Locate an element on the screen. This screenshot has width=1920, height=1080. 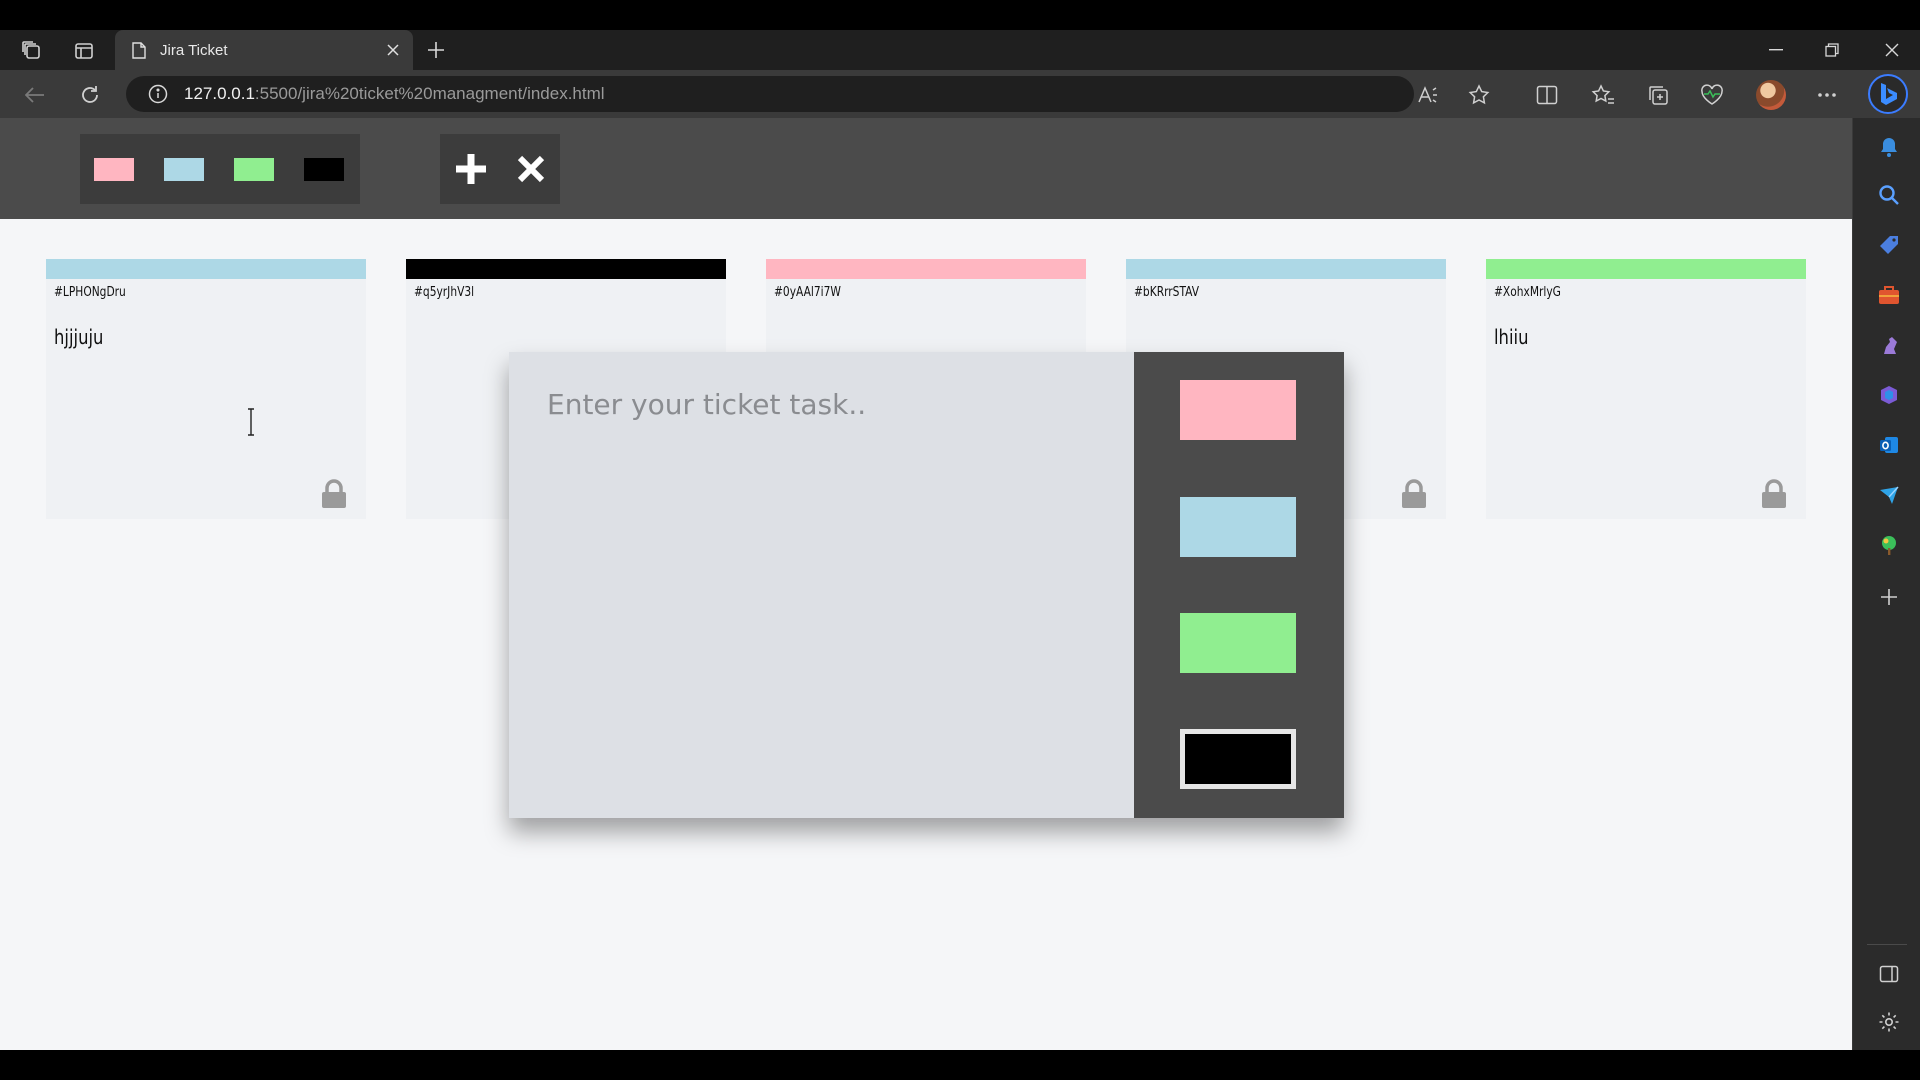
close-icon is located at coordinates (531, 169).